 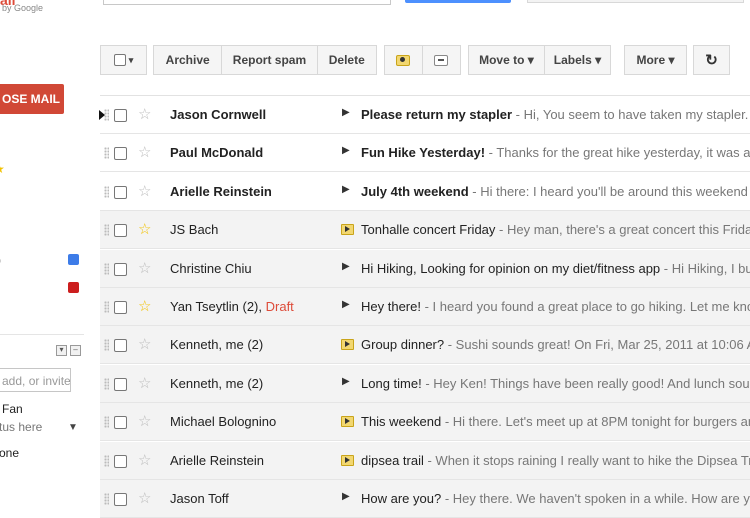 I want to click on sender-name: Michael Bolognino, so click(x=223, y=422).